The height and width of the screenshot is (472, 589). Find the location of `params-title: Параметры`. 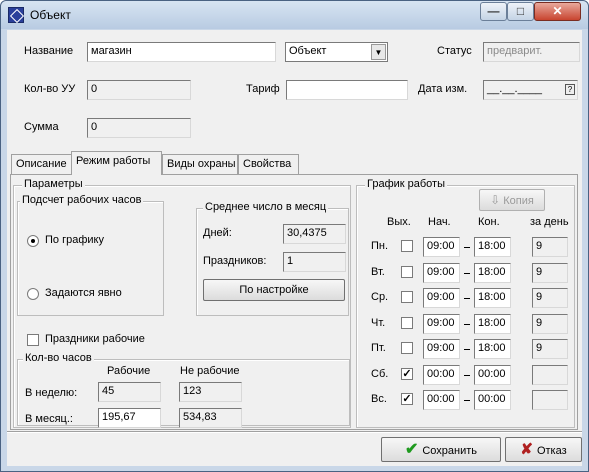

params-title: Параметры is located at coordinates (53, 184).